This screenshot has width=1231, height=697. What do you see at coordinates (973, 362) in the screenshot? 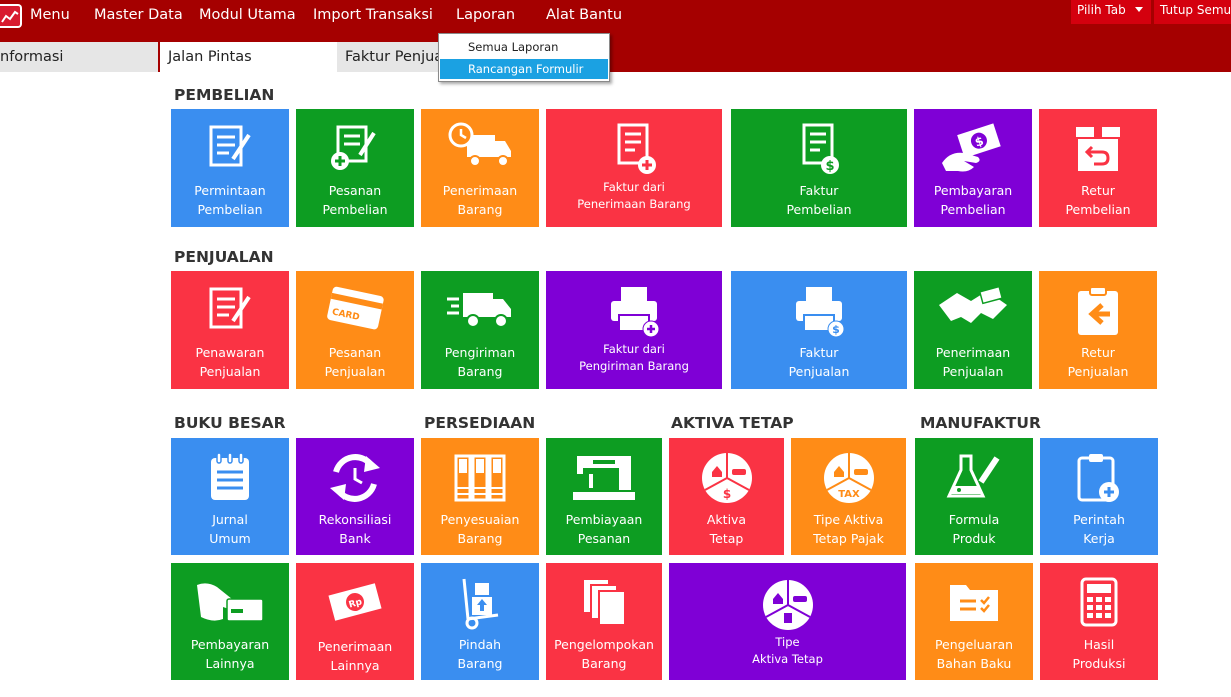
I see `tile-label: Penerimaan Penjualan` at bounding box center [973, 362].